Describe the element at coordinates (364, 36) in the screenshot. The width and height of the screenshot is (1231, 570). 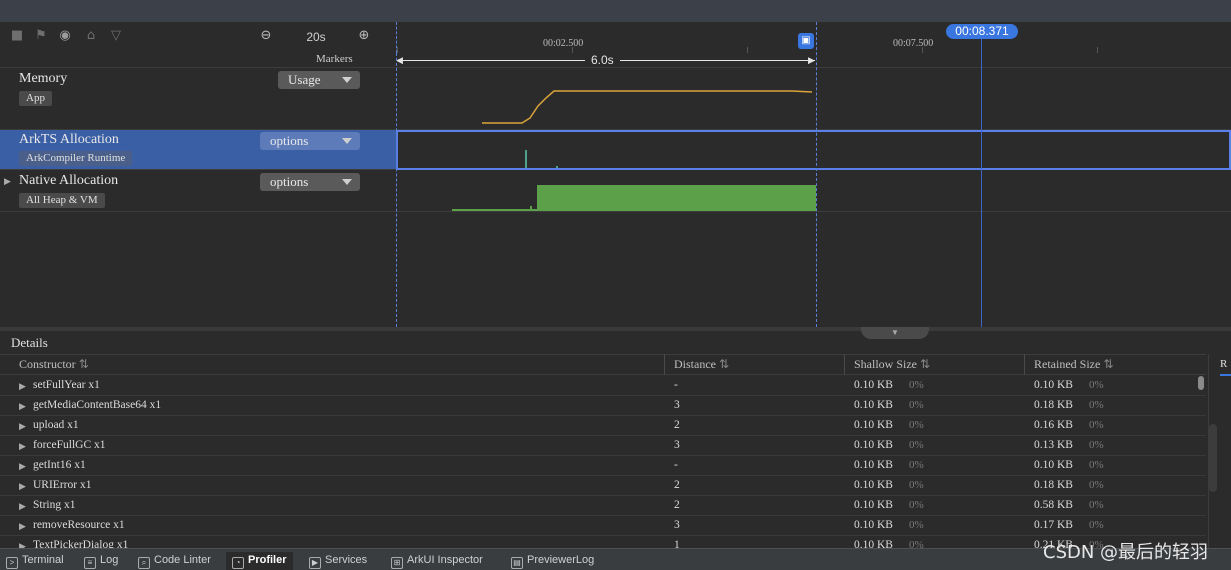
I see `zoom-in-icon: ⊕` at that location.